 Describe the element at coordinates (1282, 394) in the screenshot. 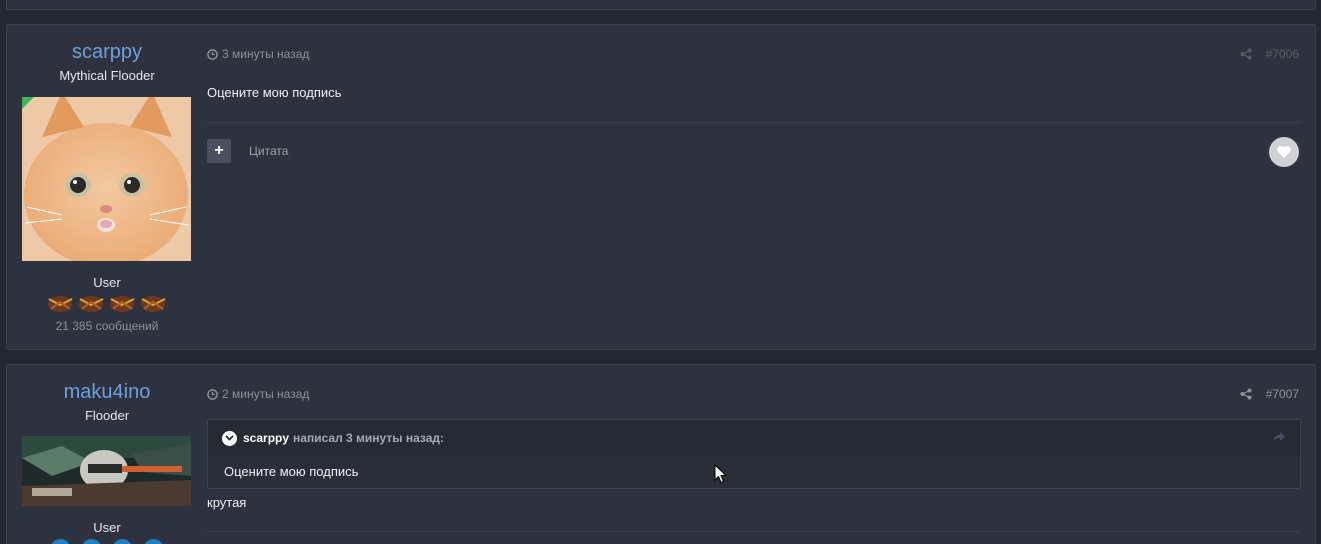

I see `post-number-link: #7007` at that location.